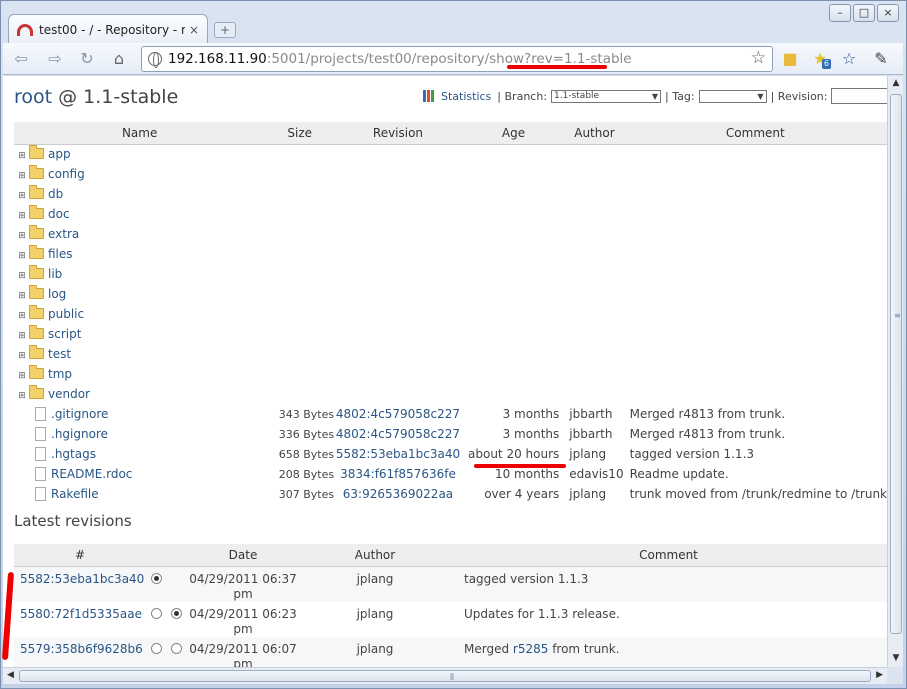 Image resolution: width=907 pixels, height=689 pixels. I want to click on file-link: README.rdoc, so click(91, 474).